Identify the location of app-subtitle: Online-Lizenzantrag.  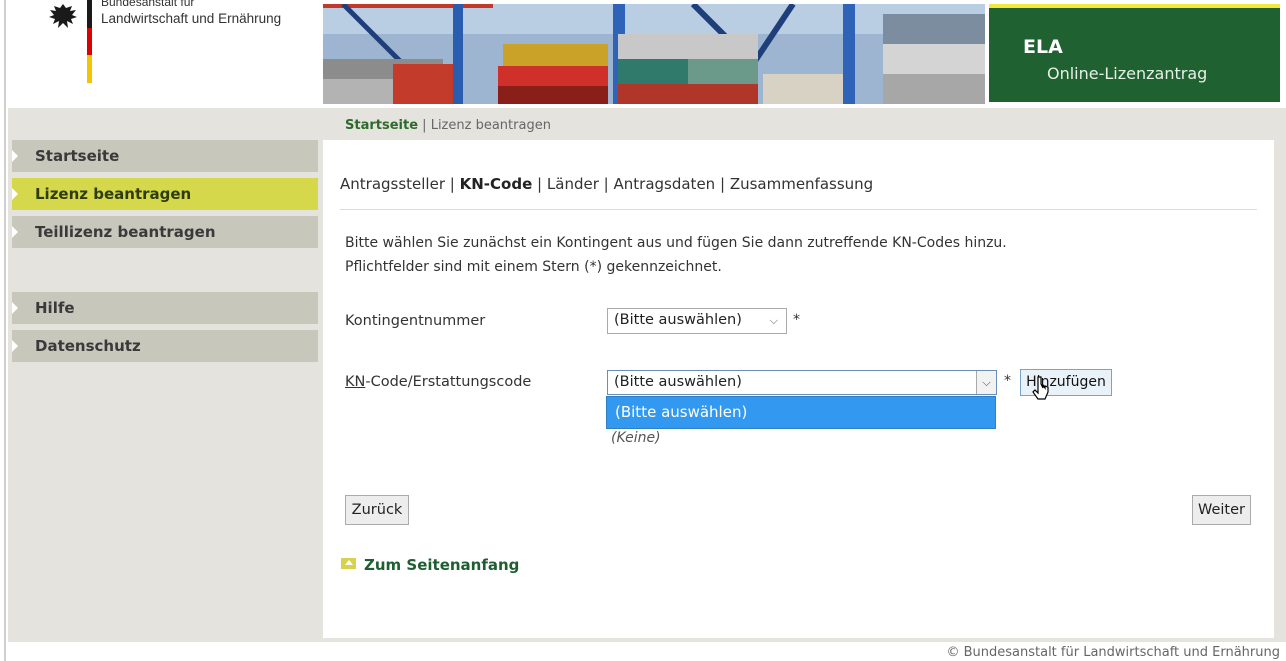
(1127, 73).